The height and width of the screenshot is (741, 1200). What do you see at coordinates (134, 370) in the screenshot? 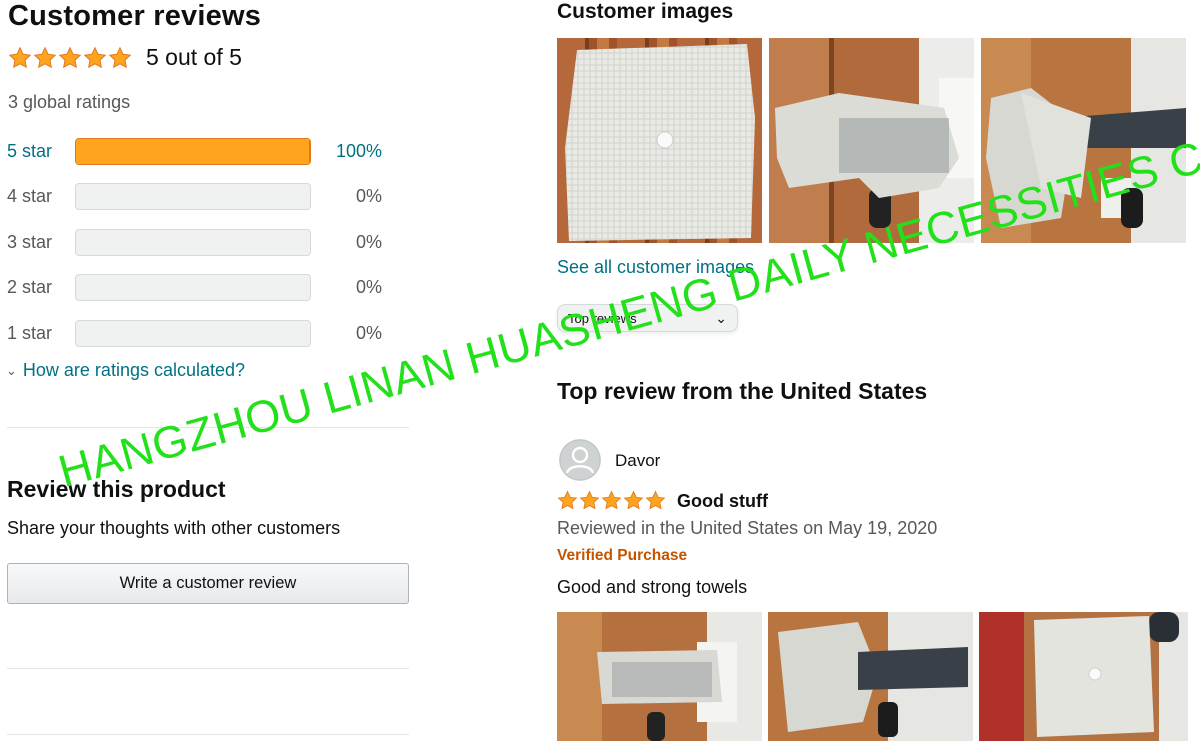
I see `how-ratings-calculated-text: How are ratings calculated?` at bounding box center [134, 370].